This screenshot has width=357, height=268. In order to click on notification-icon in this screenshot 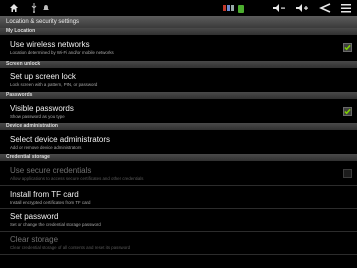, I will do `click(46, 8)`.